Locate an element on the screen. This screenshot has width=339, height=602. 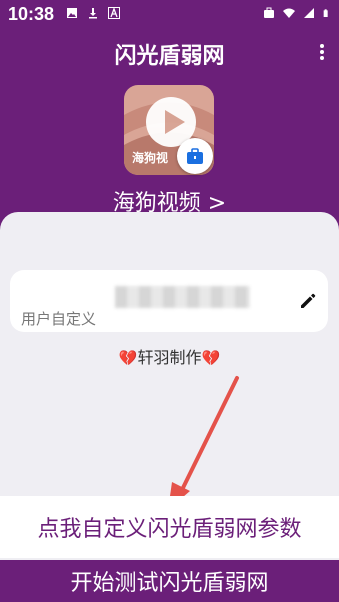
app-icon-label: 海狗视 is located at coordinates (150, 158).